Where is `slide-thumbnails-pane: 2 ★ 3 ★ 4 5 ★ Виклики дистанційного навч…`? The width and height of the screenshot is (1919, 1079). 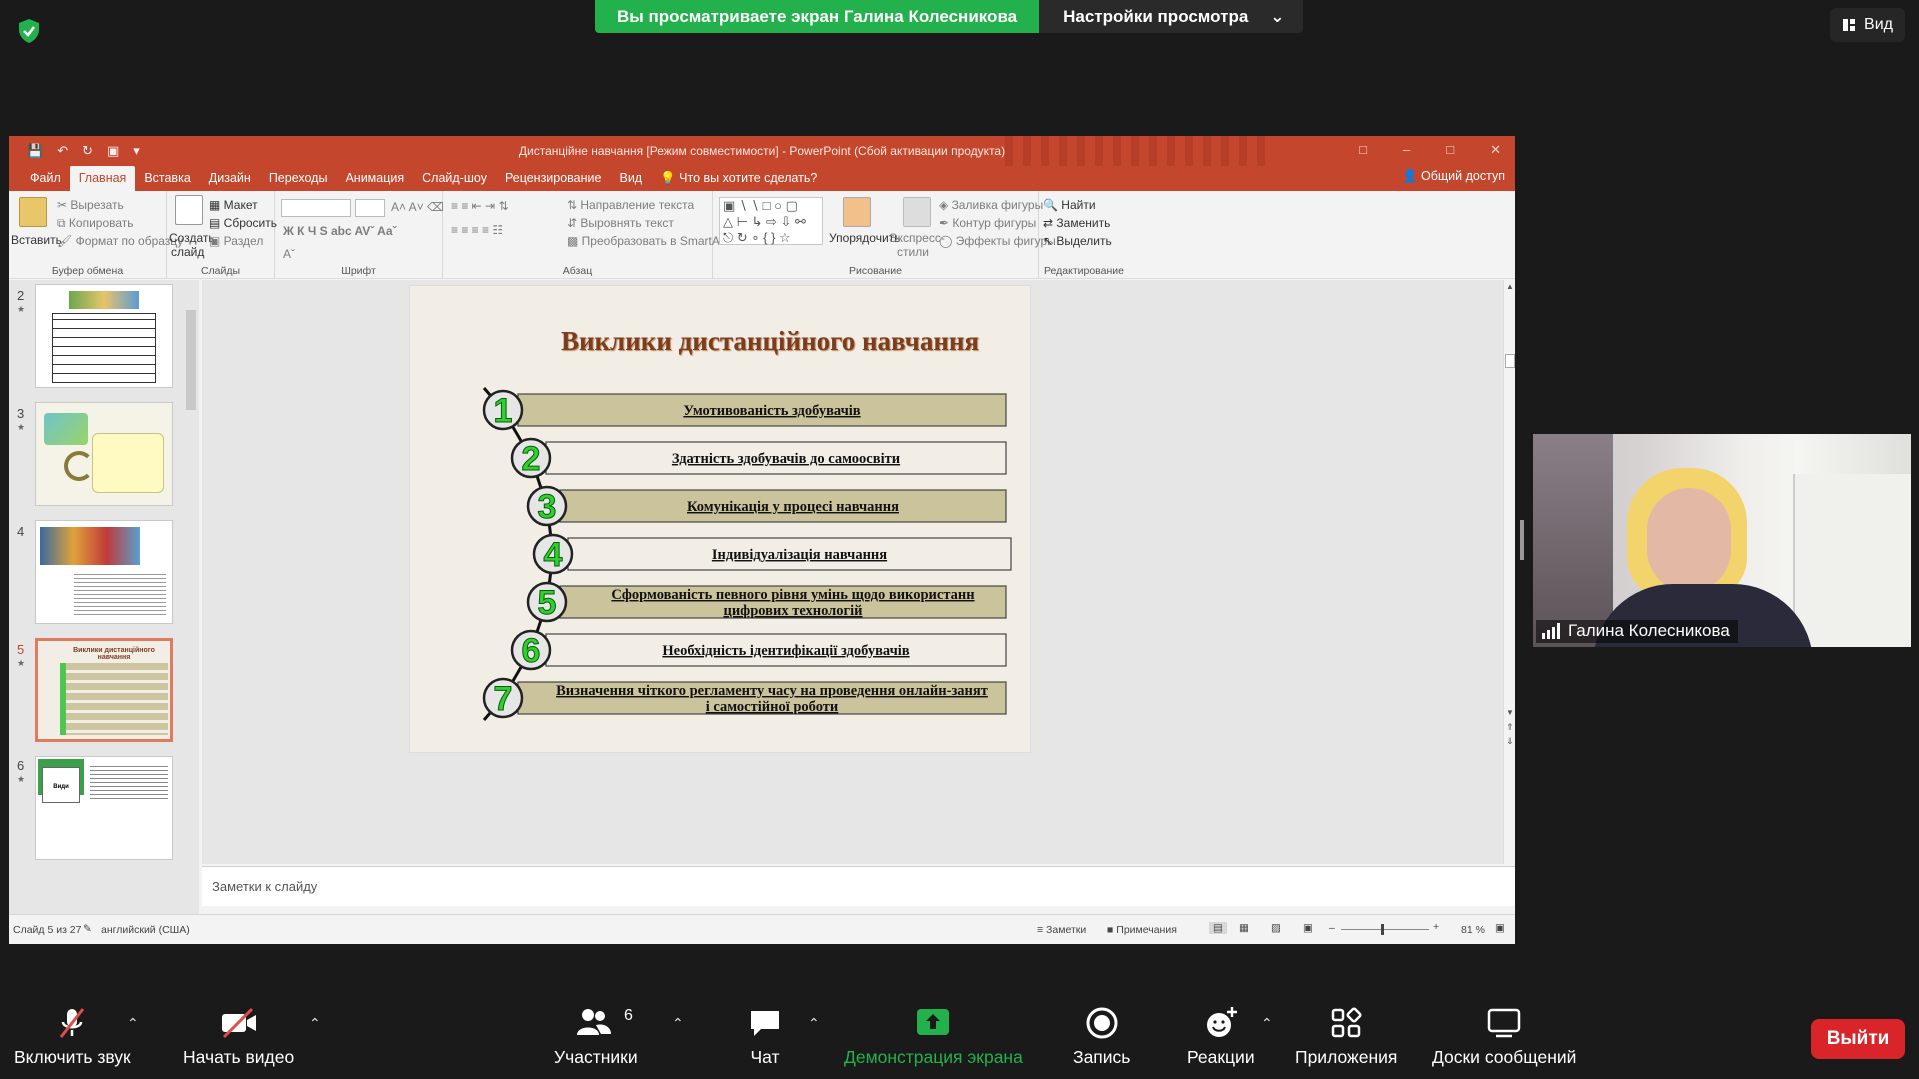
slide-thumbnails-pane: 2 ★ 3 ★ 4 5 ★ Виклики дистанційного навч… is located at coordinates (104, 599).